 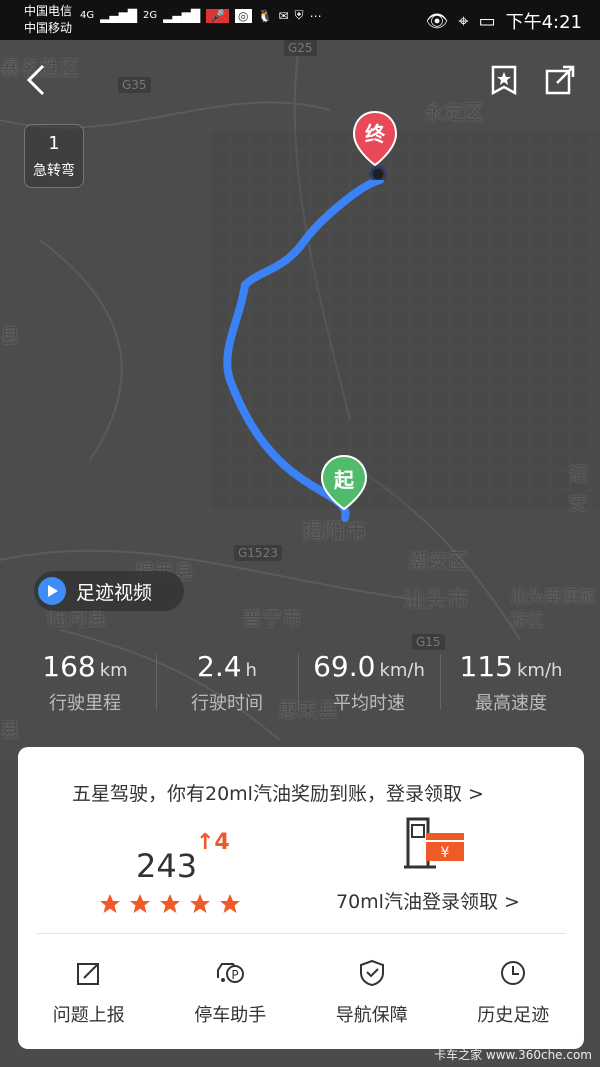 What do you see at coordinates (89, 992) in the screenshot?
I see `report-issue-button: 问题上报` at bounding box center [89, 992].